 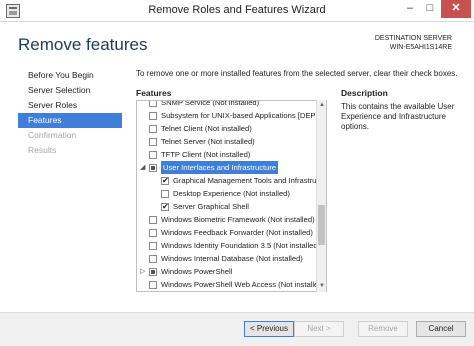 I want to click on feature-row: ▷ Windows PowerShell, so click(x=227, y=271).